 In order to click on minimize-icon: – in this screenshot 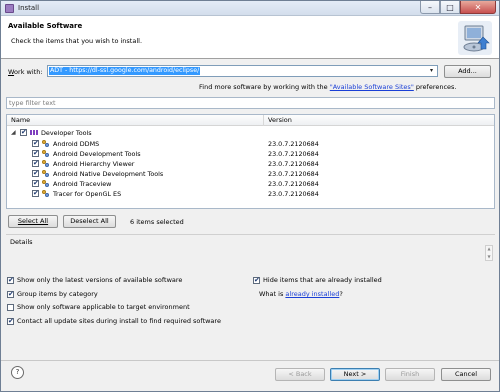, I will do `click(430, 7)`.